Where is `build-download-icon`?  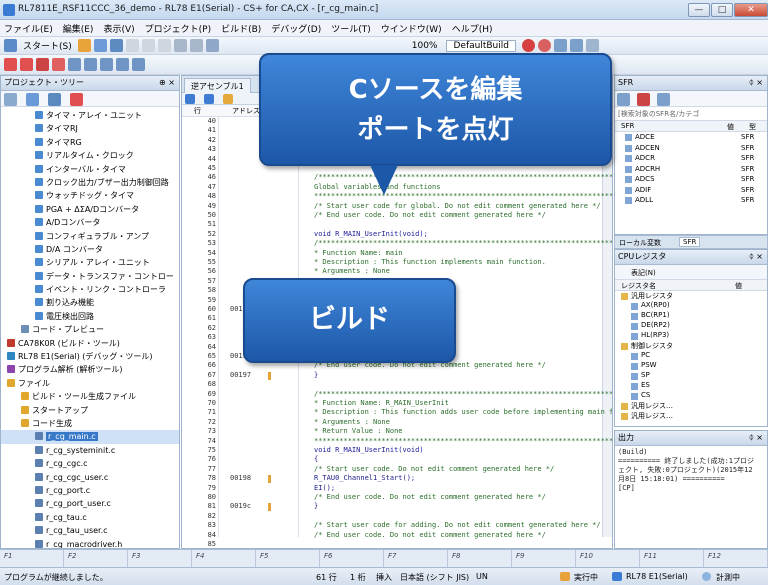
build-download-icon is located at coordinates (58, 64).